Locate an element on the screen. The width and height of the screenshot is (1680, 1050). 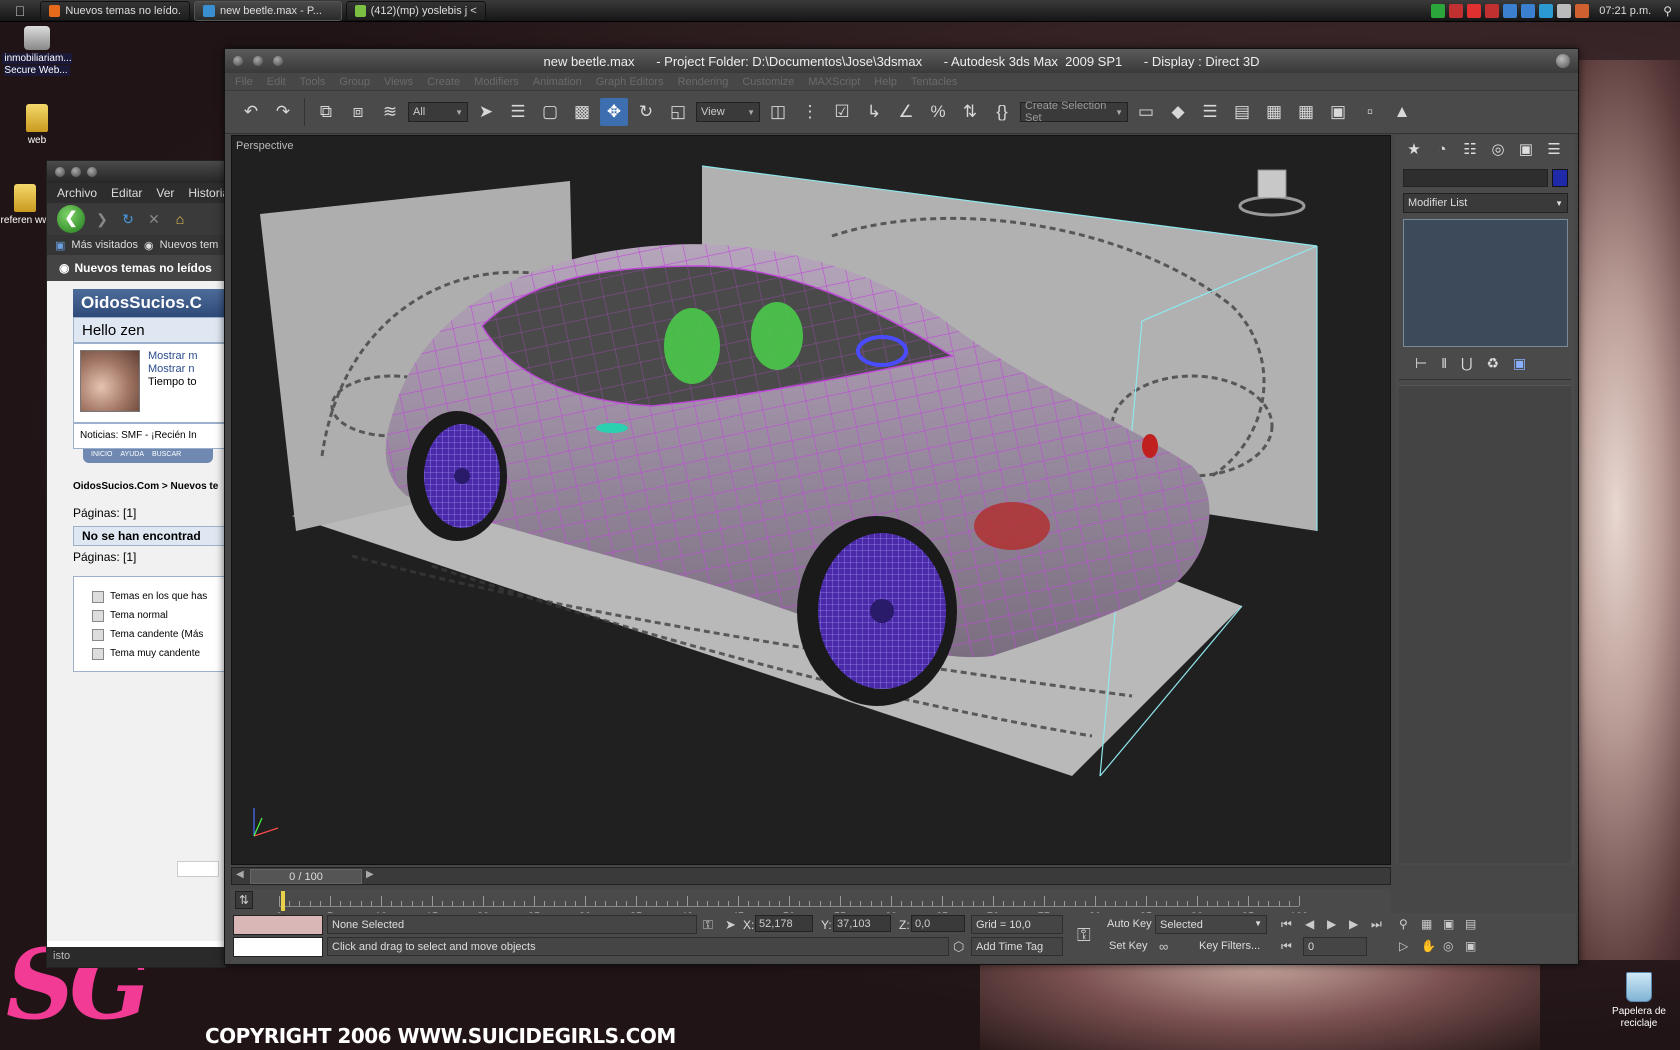
key-icon: ⇅ is located at coordinates (244, 900).